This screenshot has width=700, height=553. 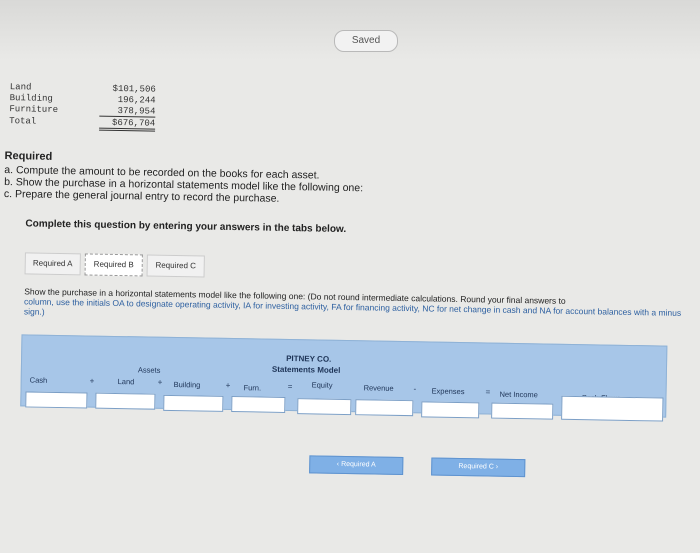 I want to click on required-heading: Required, so click(x=28, y=156).